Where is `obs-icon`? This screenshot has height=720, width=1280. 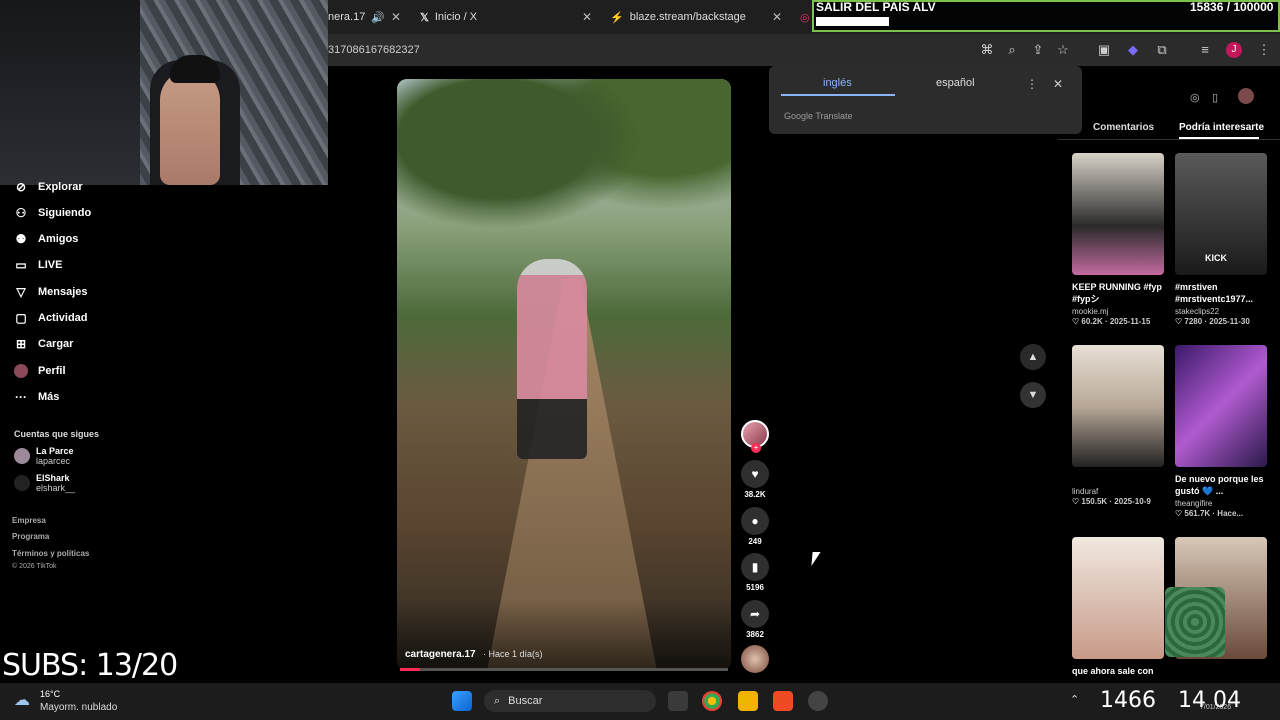 obs-icon is located at coordinates (818, 701).